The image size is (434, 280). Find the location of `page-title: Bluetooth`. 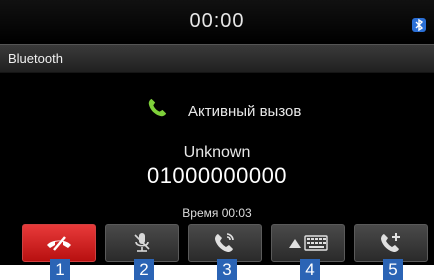

page-title: Bluetooth is located at coordinates (35, 58).